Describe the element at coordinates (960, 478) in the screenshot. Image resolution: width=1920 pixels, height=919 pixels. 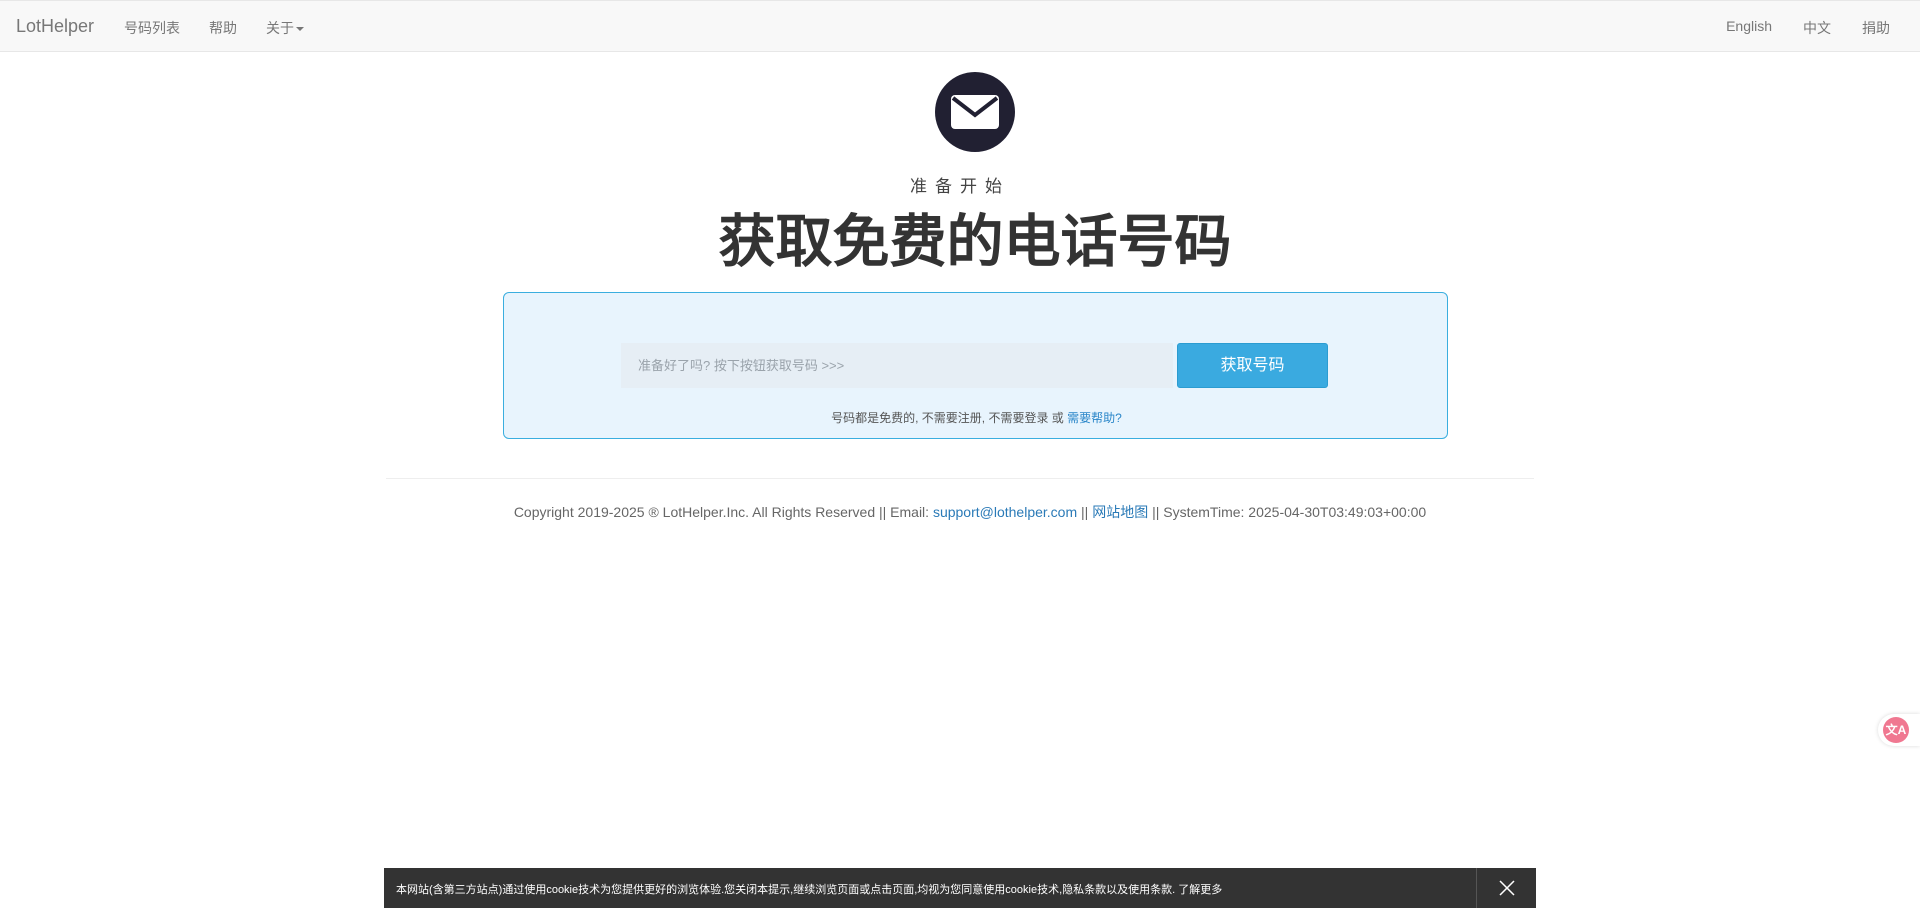
I see `footer-divider` at that location.